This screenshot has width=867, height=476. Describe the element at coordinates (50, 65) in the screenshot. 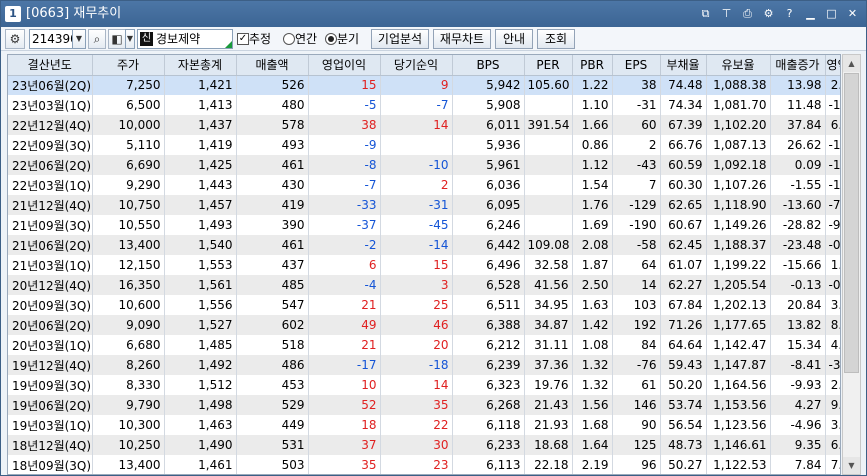

I see `col-header-period: 결산년도` at that location.